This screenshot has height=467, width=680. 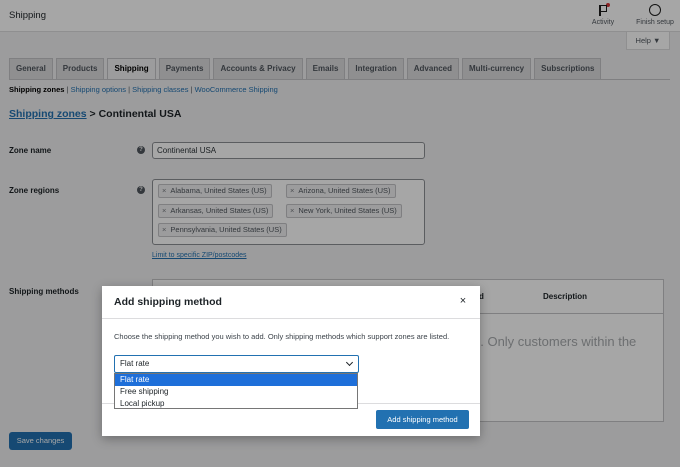 What do you see at coordinates (422, 419) in the screenshot?
I see `add-shipping-method-button: Add shipping method` at bounding box center [422, 419].